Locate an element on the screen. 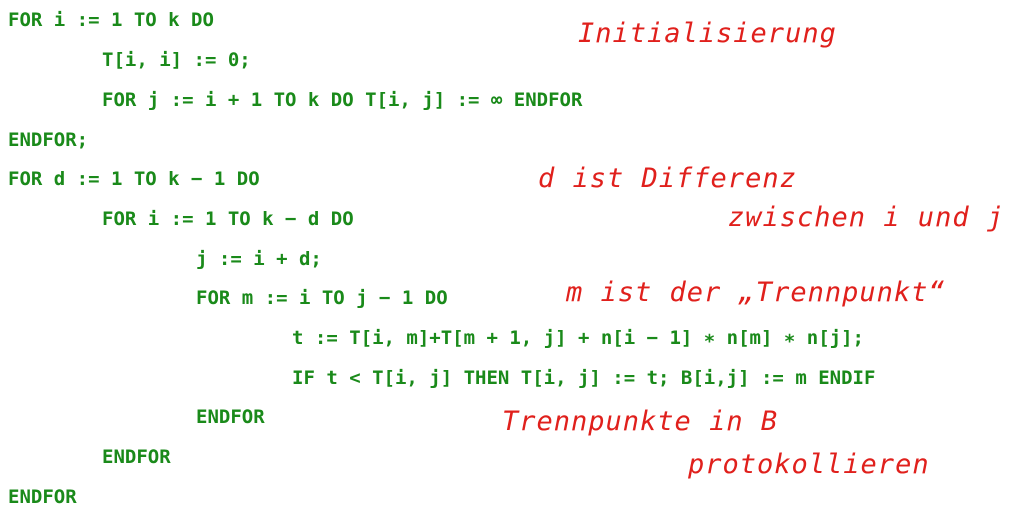 This screenshot has height=513, width=1020. annotation-protokoll-2: protokollieren is located at coordinates (809, 464).